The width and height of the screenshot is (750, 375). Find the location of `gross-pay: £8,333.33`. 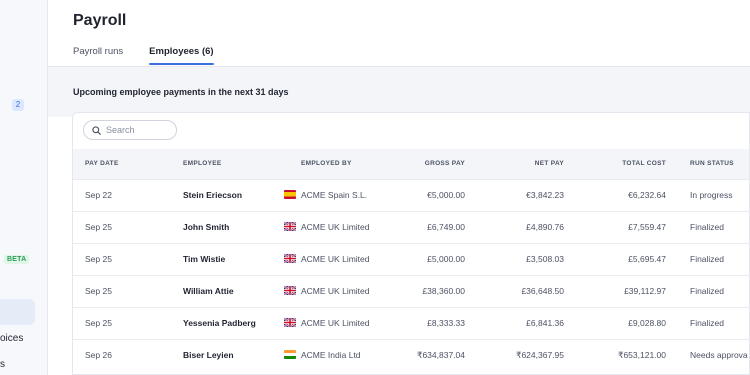

gross-pay: £8,333.33 is located at coordinates (446, 323).